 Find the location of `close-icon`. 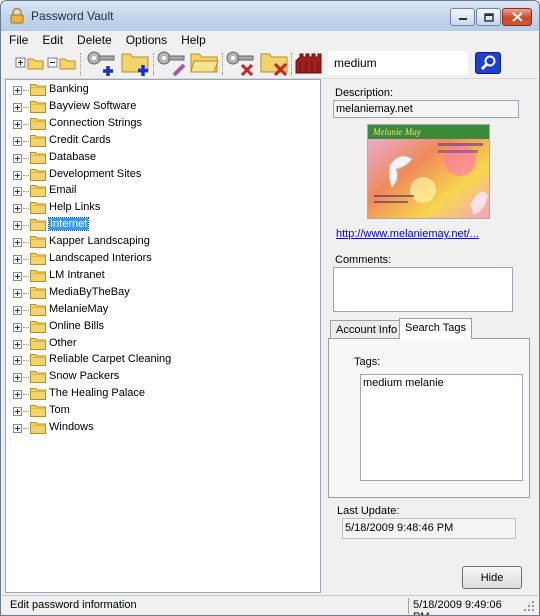

close-icon is located at coordinates (517, 17).